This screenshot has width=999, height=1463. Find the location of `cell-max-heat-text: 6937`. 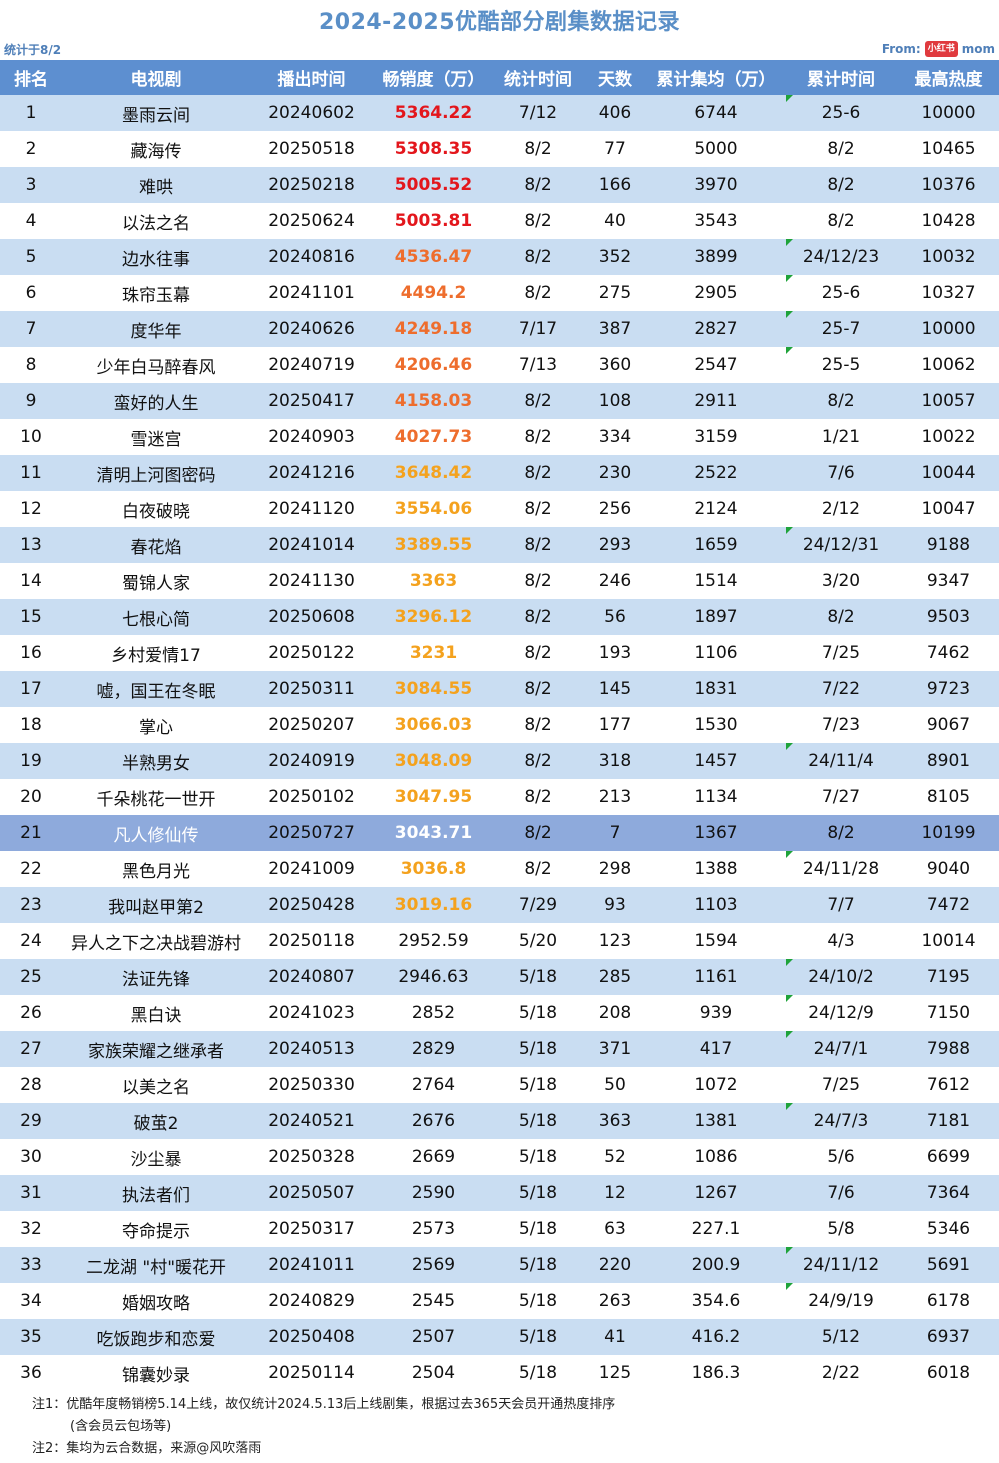

cell-max-heat-text: 6937 is located at coordinates (948, 1337).